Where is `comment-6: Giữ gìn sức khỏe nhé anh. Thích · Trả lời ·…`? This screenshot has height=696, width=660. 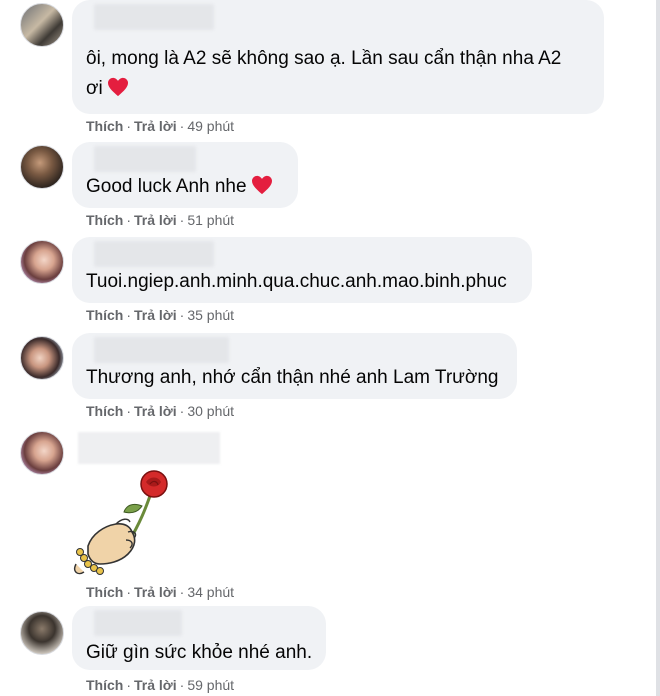
comment-6: Giữ gìn sức khỏe nhé anh. Thích · Trả lời ·… is located at coordinates (330, 651).